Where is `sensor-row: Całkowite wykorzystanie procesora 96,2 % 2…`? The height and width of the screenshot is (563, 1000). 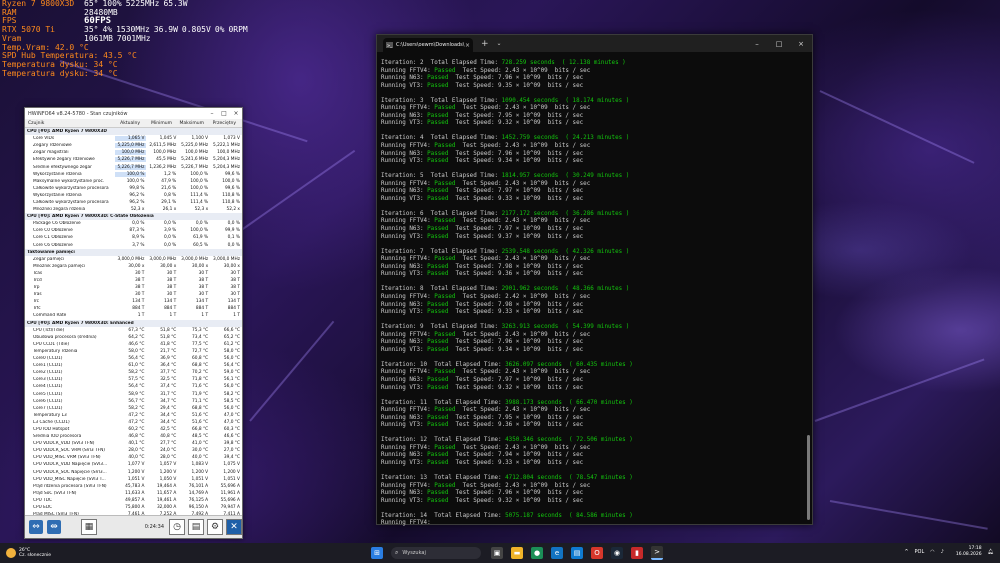
sensor-row: Całkowite wykorzystanie procesora 96,2 % 2… is located at coordinates (133, 202).